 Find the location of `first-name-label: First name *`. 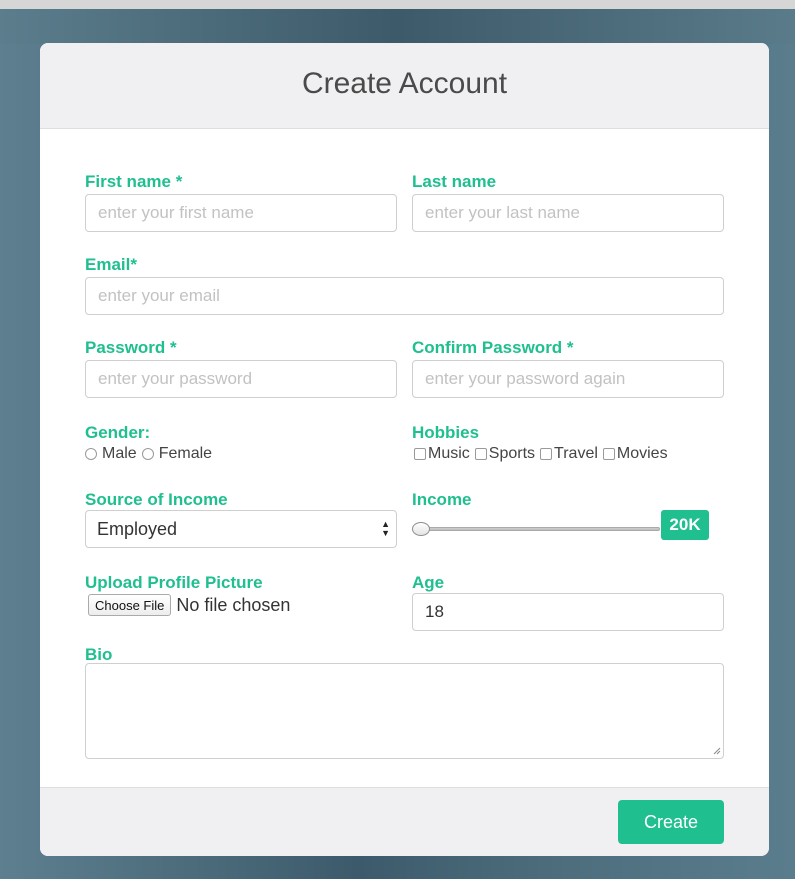

first-name-label: First name * is located at coordinates (134, 181).